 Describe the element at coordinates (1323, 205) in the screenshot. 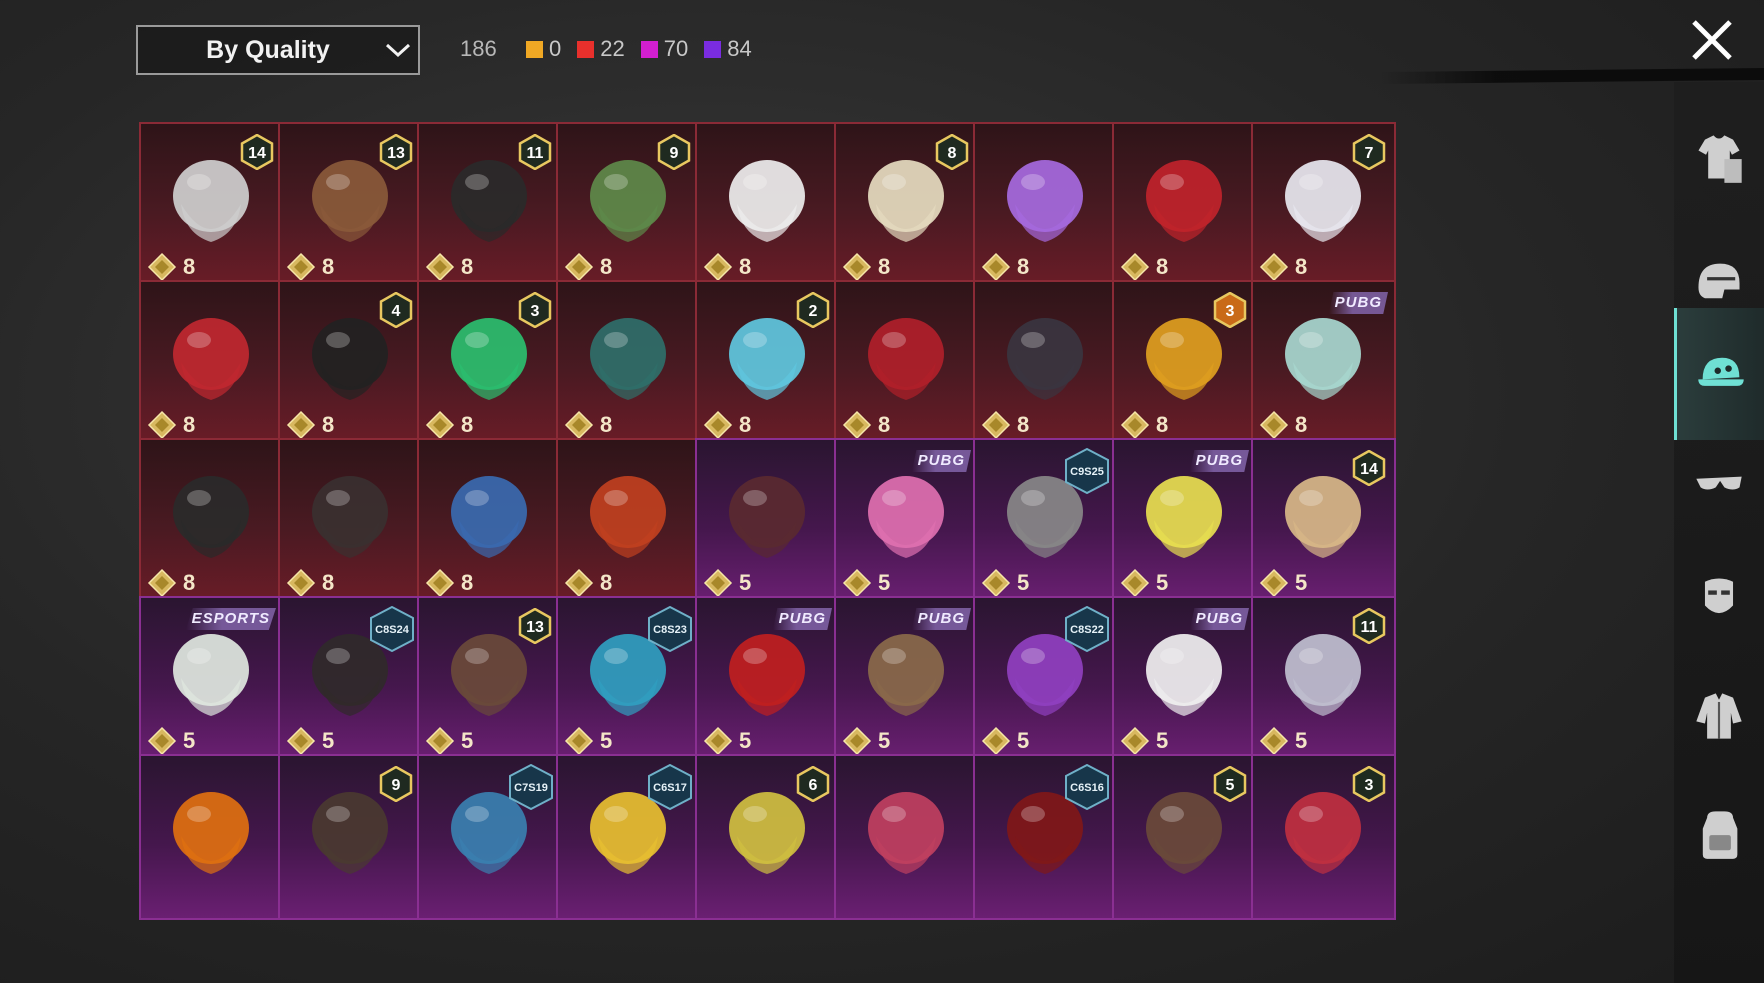

I see `item-tile: 78` at that location.